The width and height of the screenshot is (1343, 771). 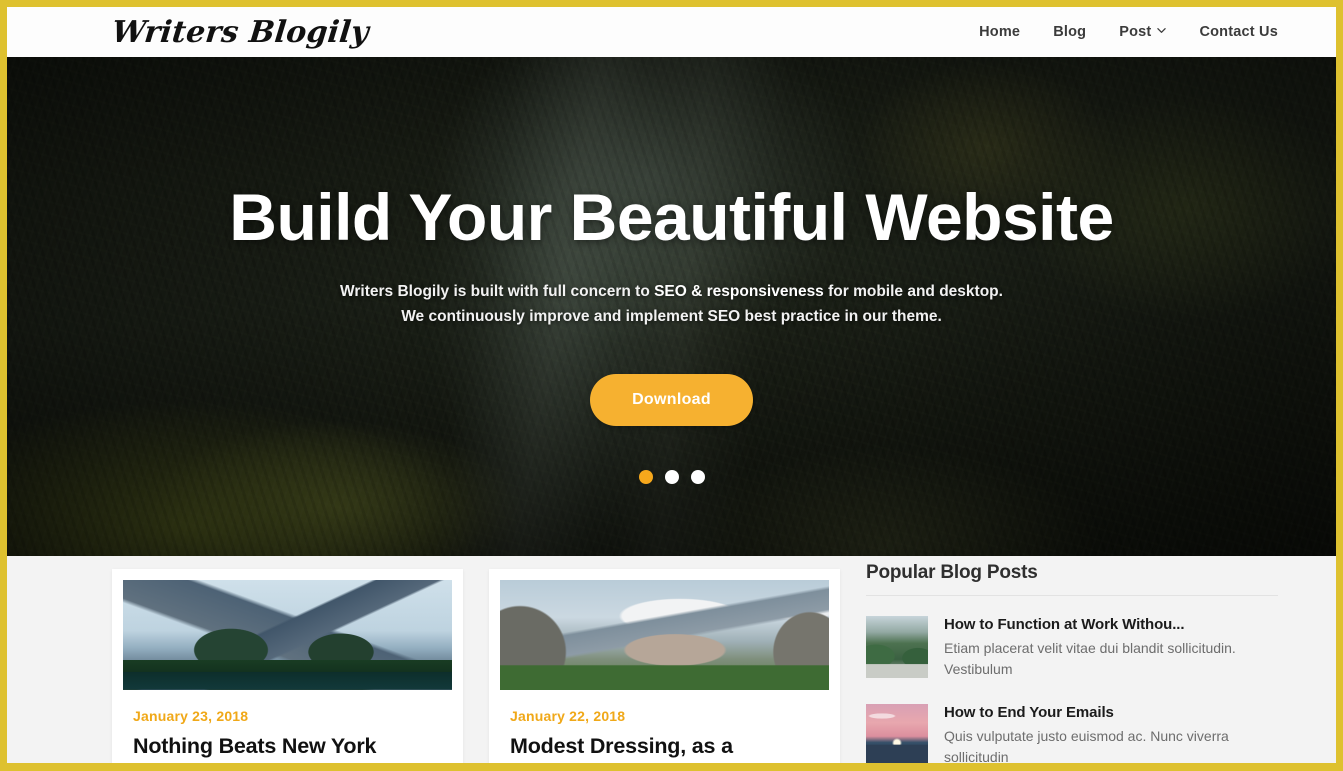 I want to click on post-date: January 23, 2018, so click(x=191, y=716).